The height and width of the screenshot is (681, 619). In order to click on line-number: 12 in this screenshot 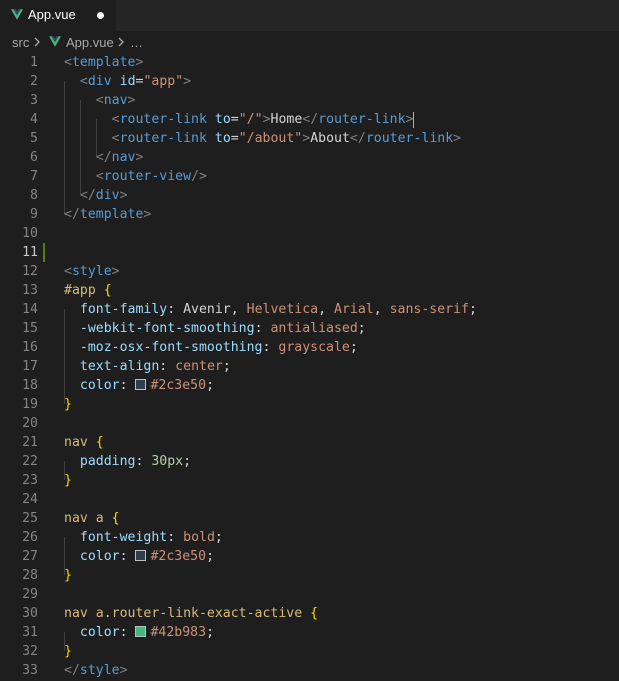, I will do `click(30, 271)`.